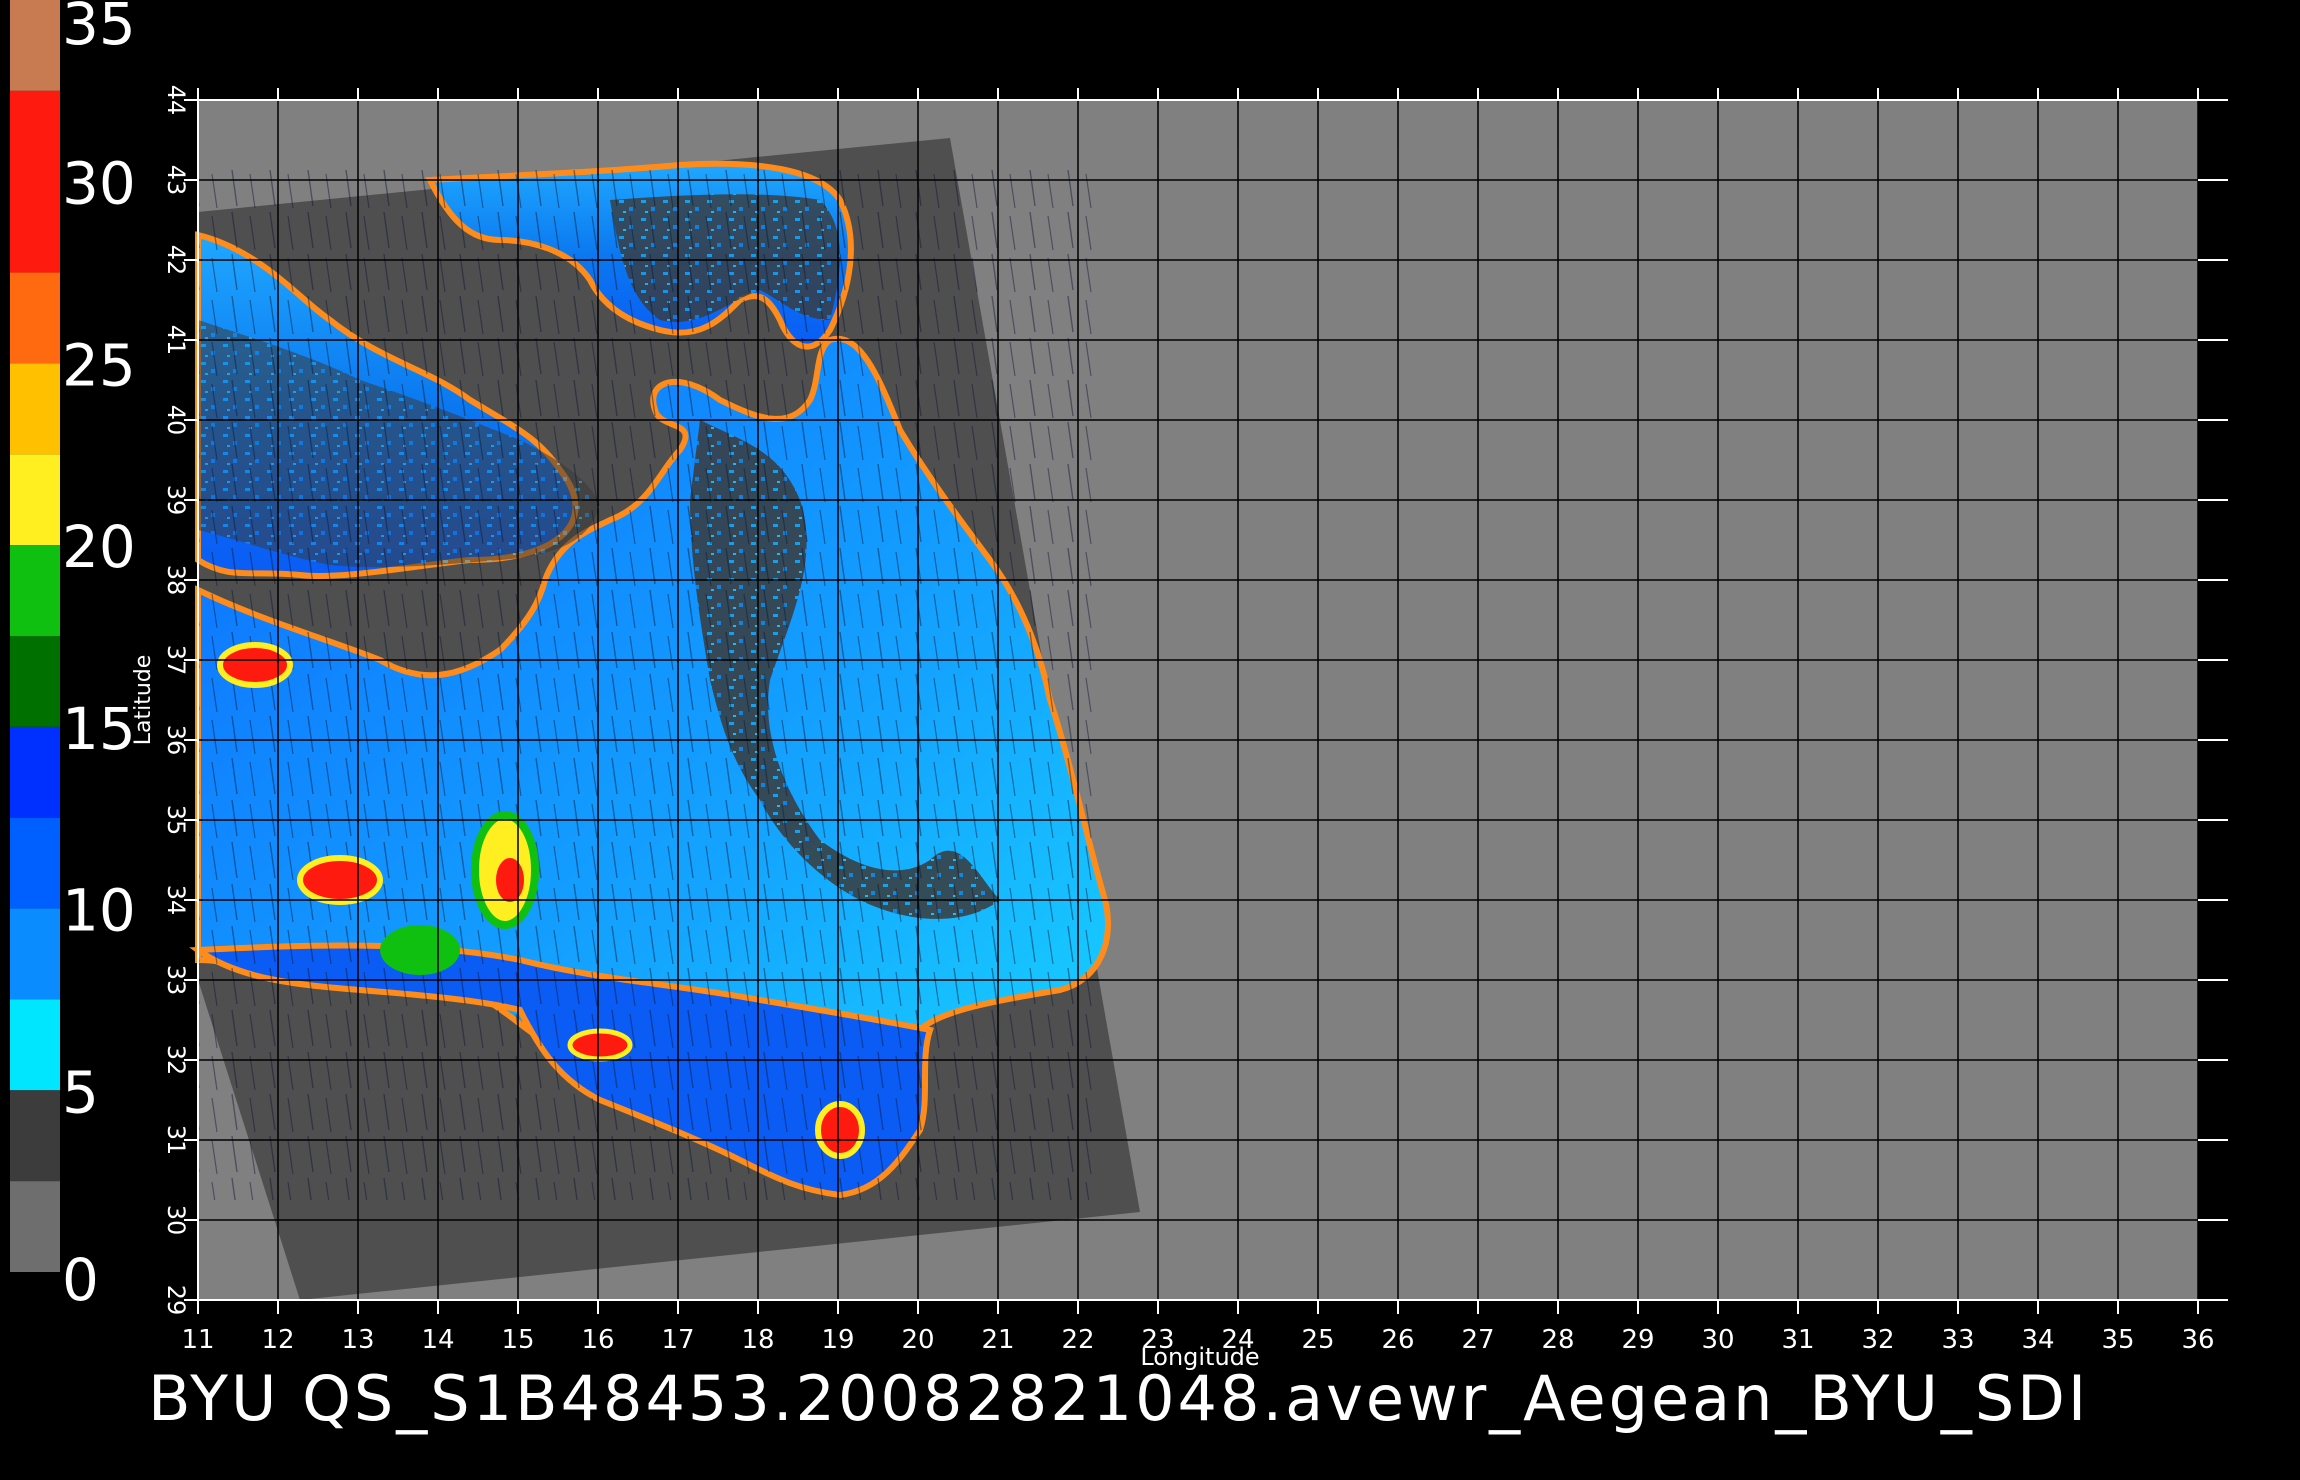 This screenshot has height=1480, width=2300. What do you see at coordinates (176, 580) in the screenshot?
I see `lat-tick-label: 38` at bounding box center [176, 580].